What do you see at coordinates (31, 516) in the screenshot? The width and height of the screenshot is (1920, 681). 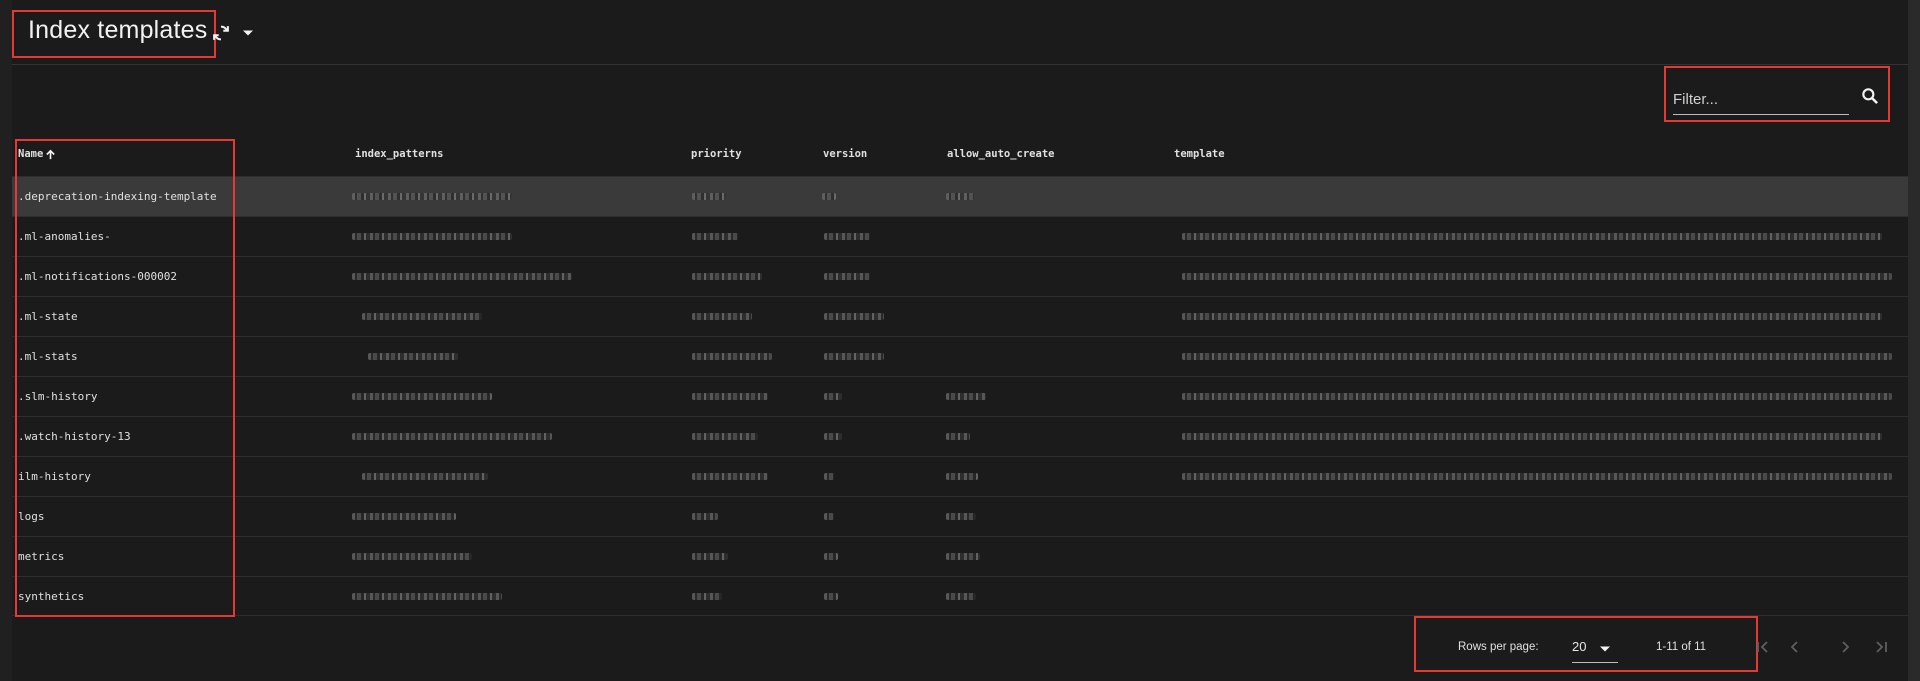 I see `cell-name: logs` at bounding box center [31, 516].